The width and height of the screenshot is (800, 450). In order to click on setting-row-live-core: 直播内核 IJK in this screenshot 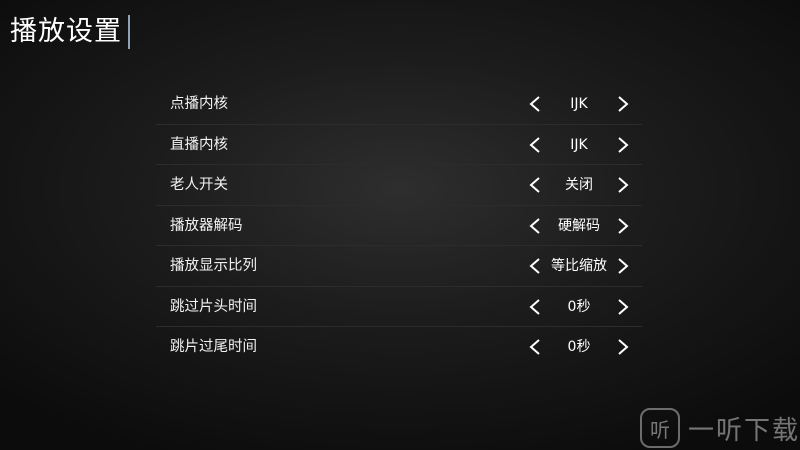, I will do `click(399, 145)`.